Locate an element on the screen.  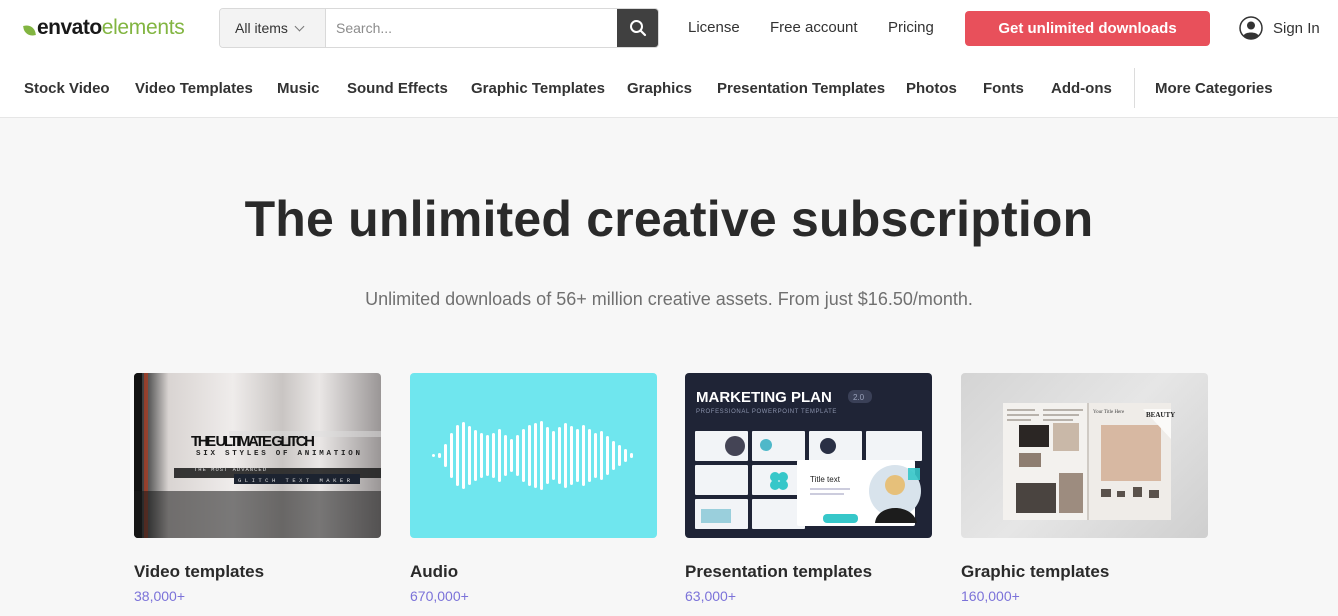
audio-thumbnail is located at coordinates (533, 455).